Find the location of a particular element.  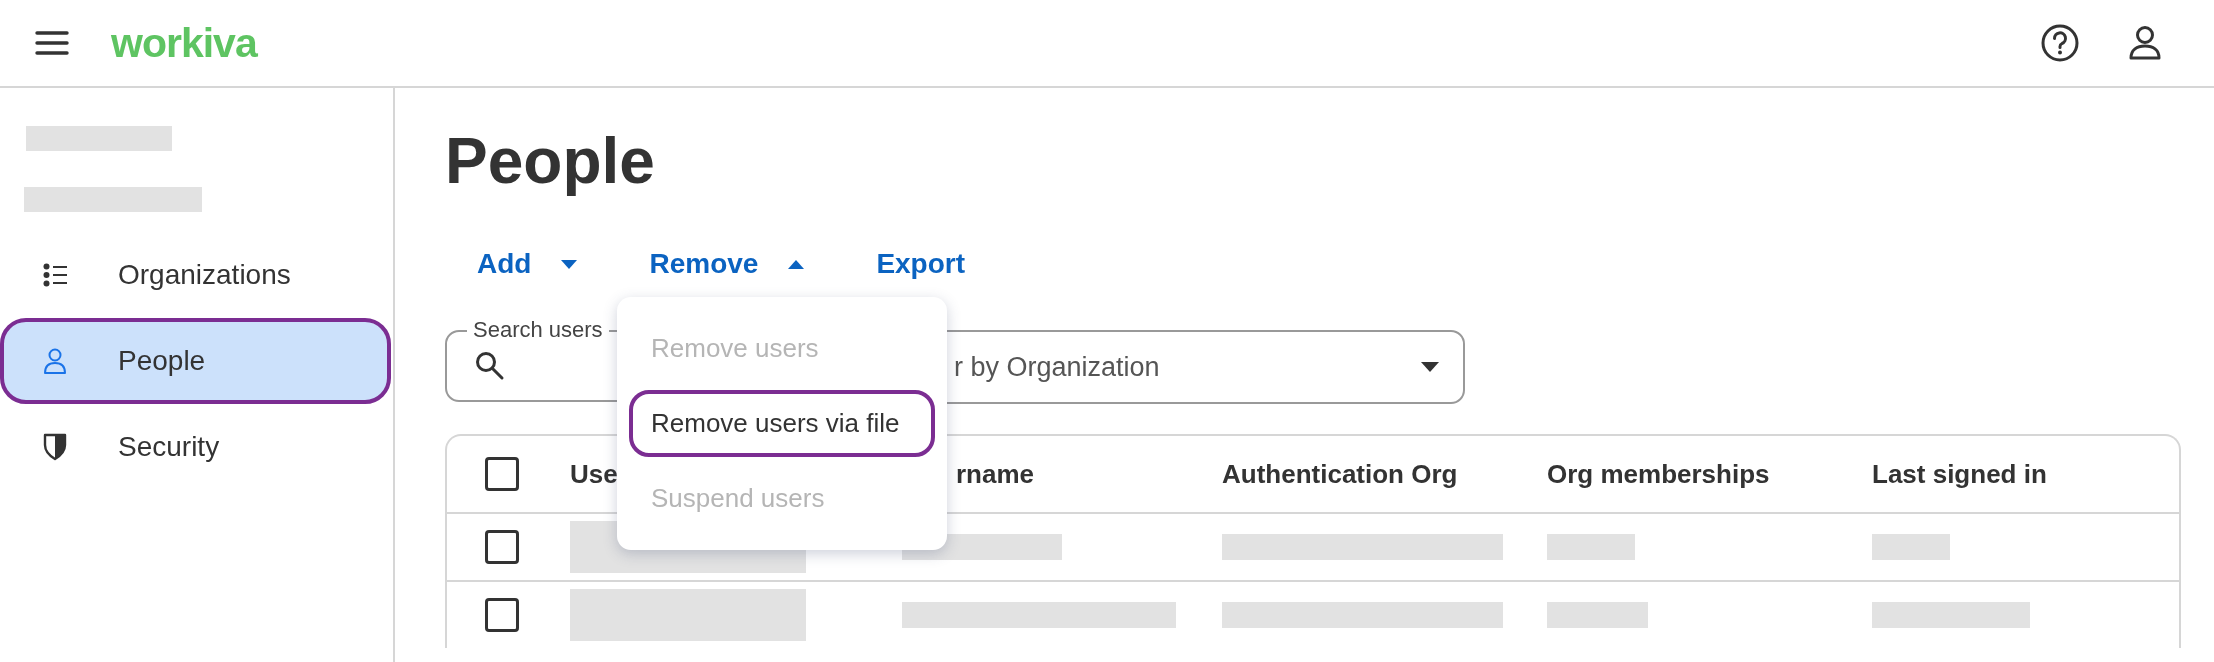

column-header: Authentication Org is located at coordinates (1340, 474).